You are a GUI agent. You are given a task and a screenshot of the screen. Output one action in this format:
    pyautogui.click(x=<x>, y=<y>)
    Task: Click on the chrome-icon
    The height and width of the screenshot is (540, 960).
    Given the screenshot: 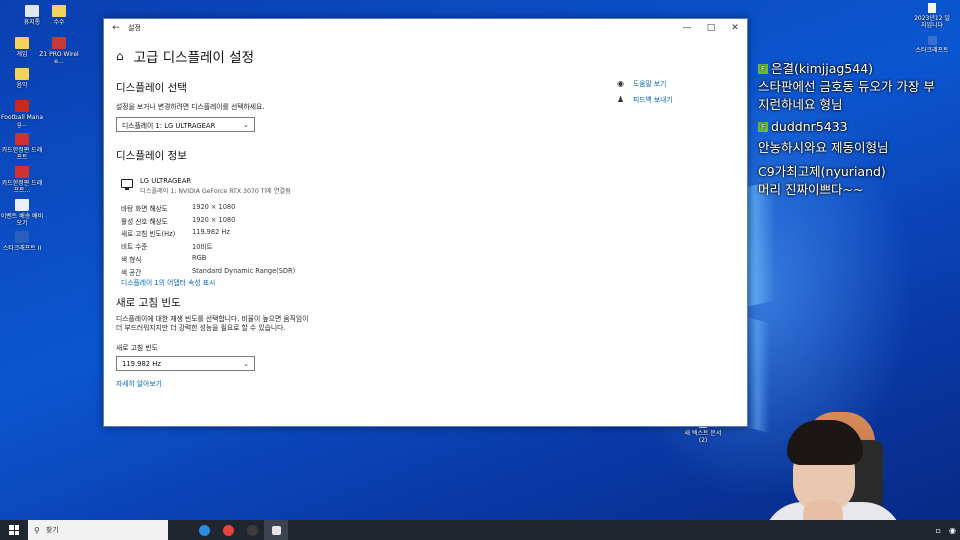 What is the action you would take?
    pyautogui.click(x=228, y=530)
    